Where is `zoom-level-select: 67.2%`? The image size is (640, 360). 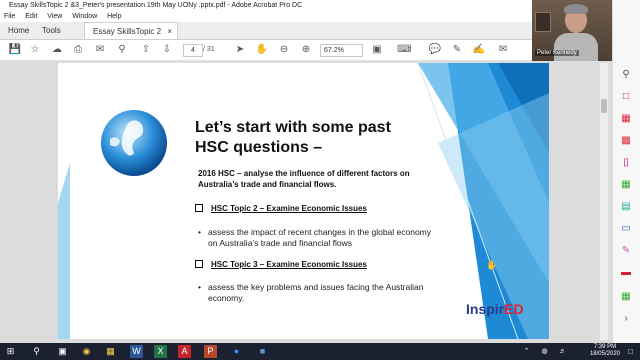 zoom-level-select: 67.2% is located at coordinates (341, 50).